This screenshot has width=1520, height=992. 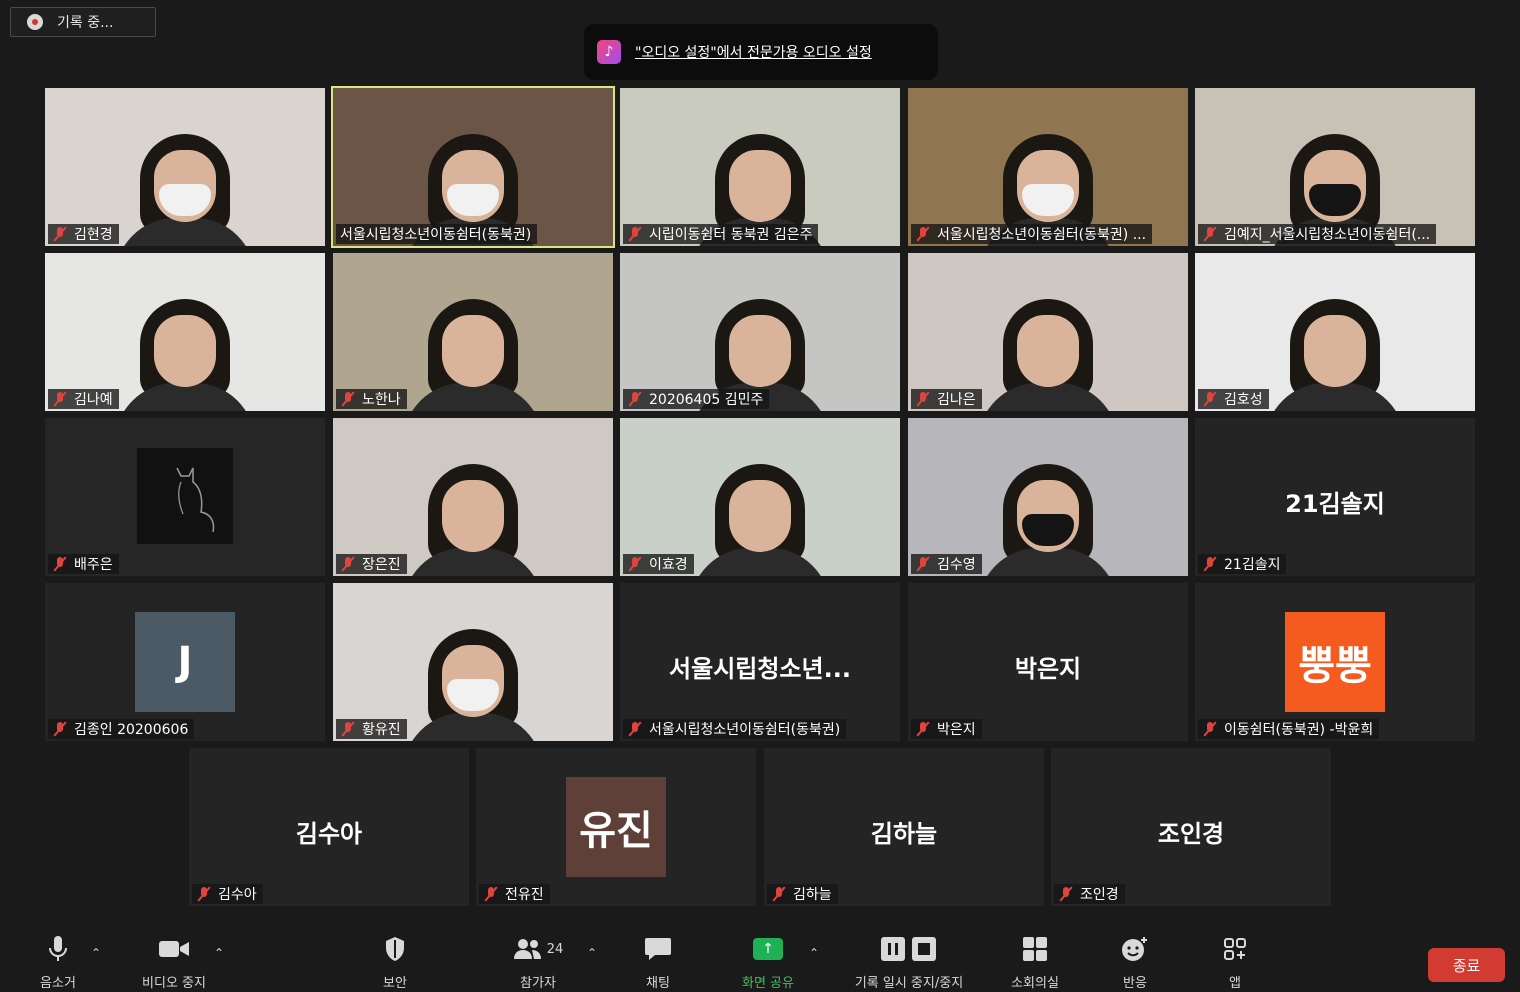 I want to click on participant-tile: 시립이동쉼터 동북권 김은주, so click(x=760, y=167).